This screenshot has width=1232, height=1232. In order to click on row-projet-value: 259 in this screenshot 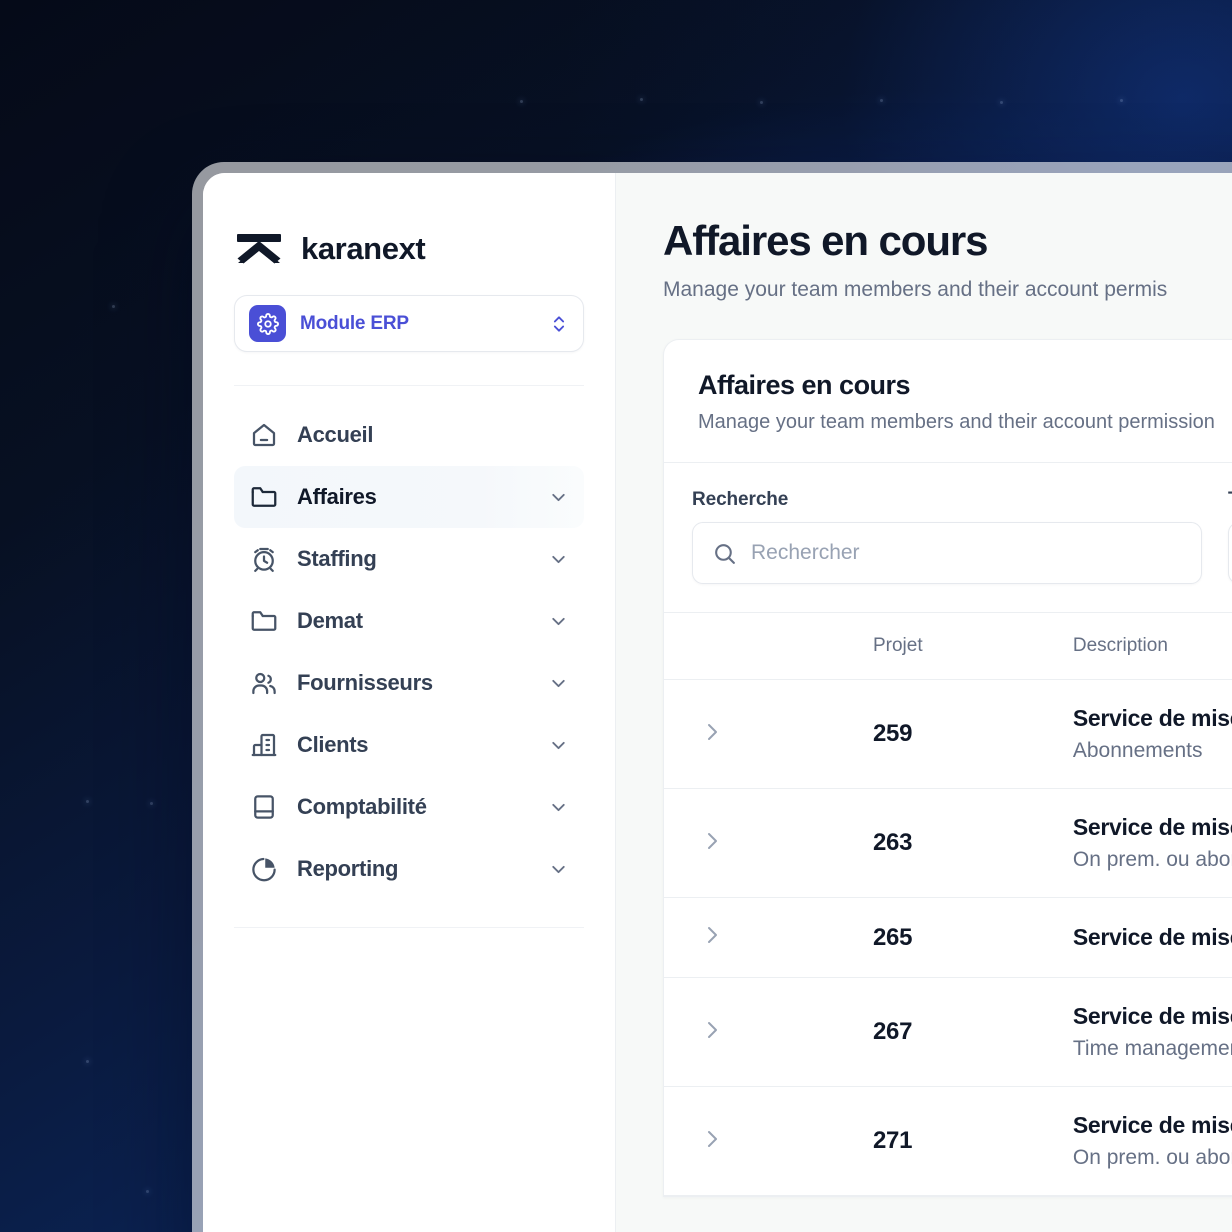, I will do `click(892, 733)`.